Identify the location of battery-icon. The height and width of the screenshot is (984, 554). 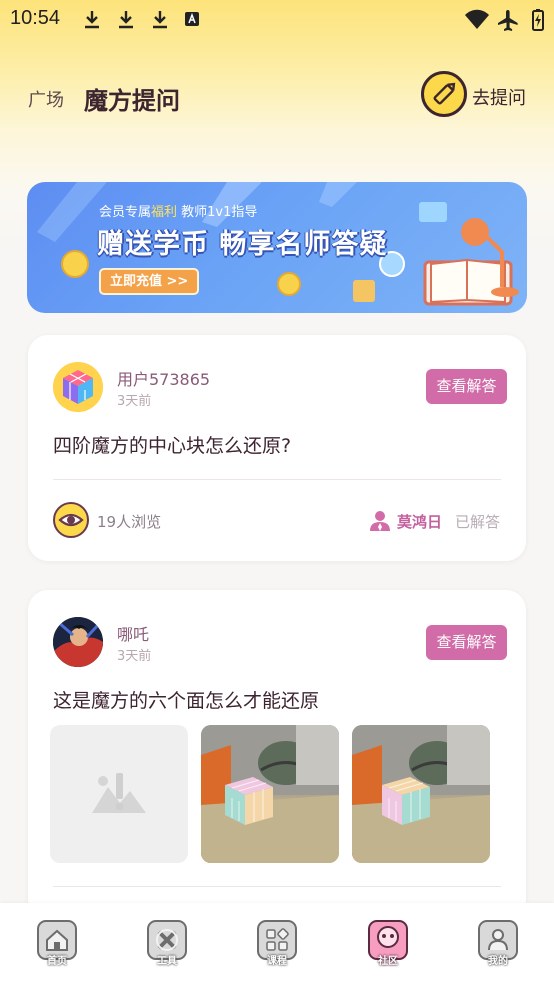
(538, 20).